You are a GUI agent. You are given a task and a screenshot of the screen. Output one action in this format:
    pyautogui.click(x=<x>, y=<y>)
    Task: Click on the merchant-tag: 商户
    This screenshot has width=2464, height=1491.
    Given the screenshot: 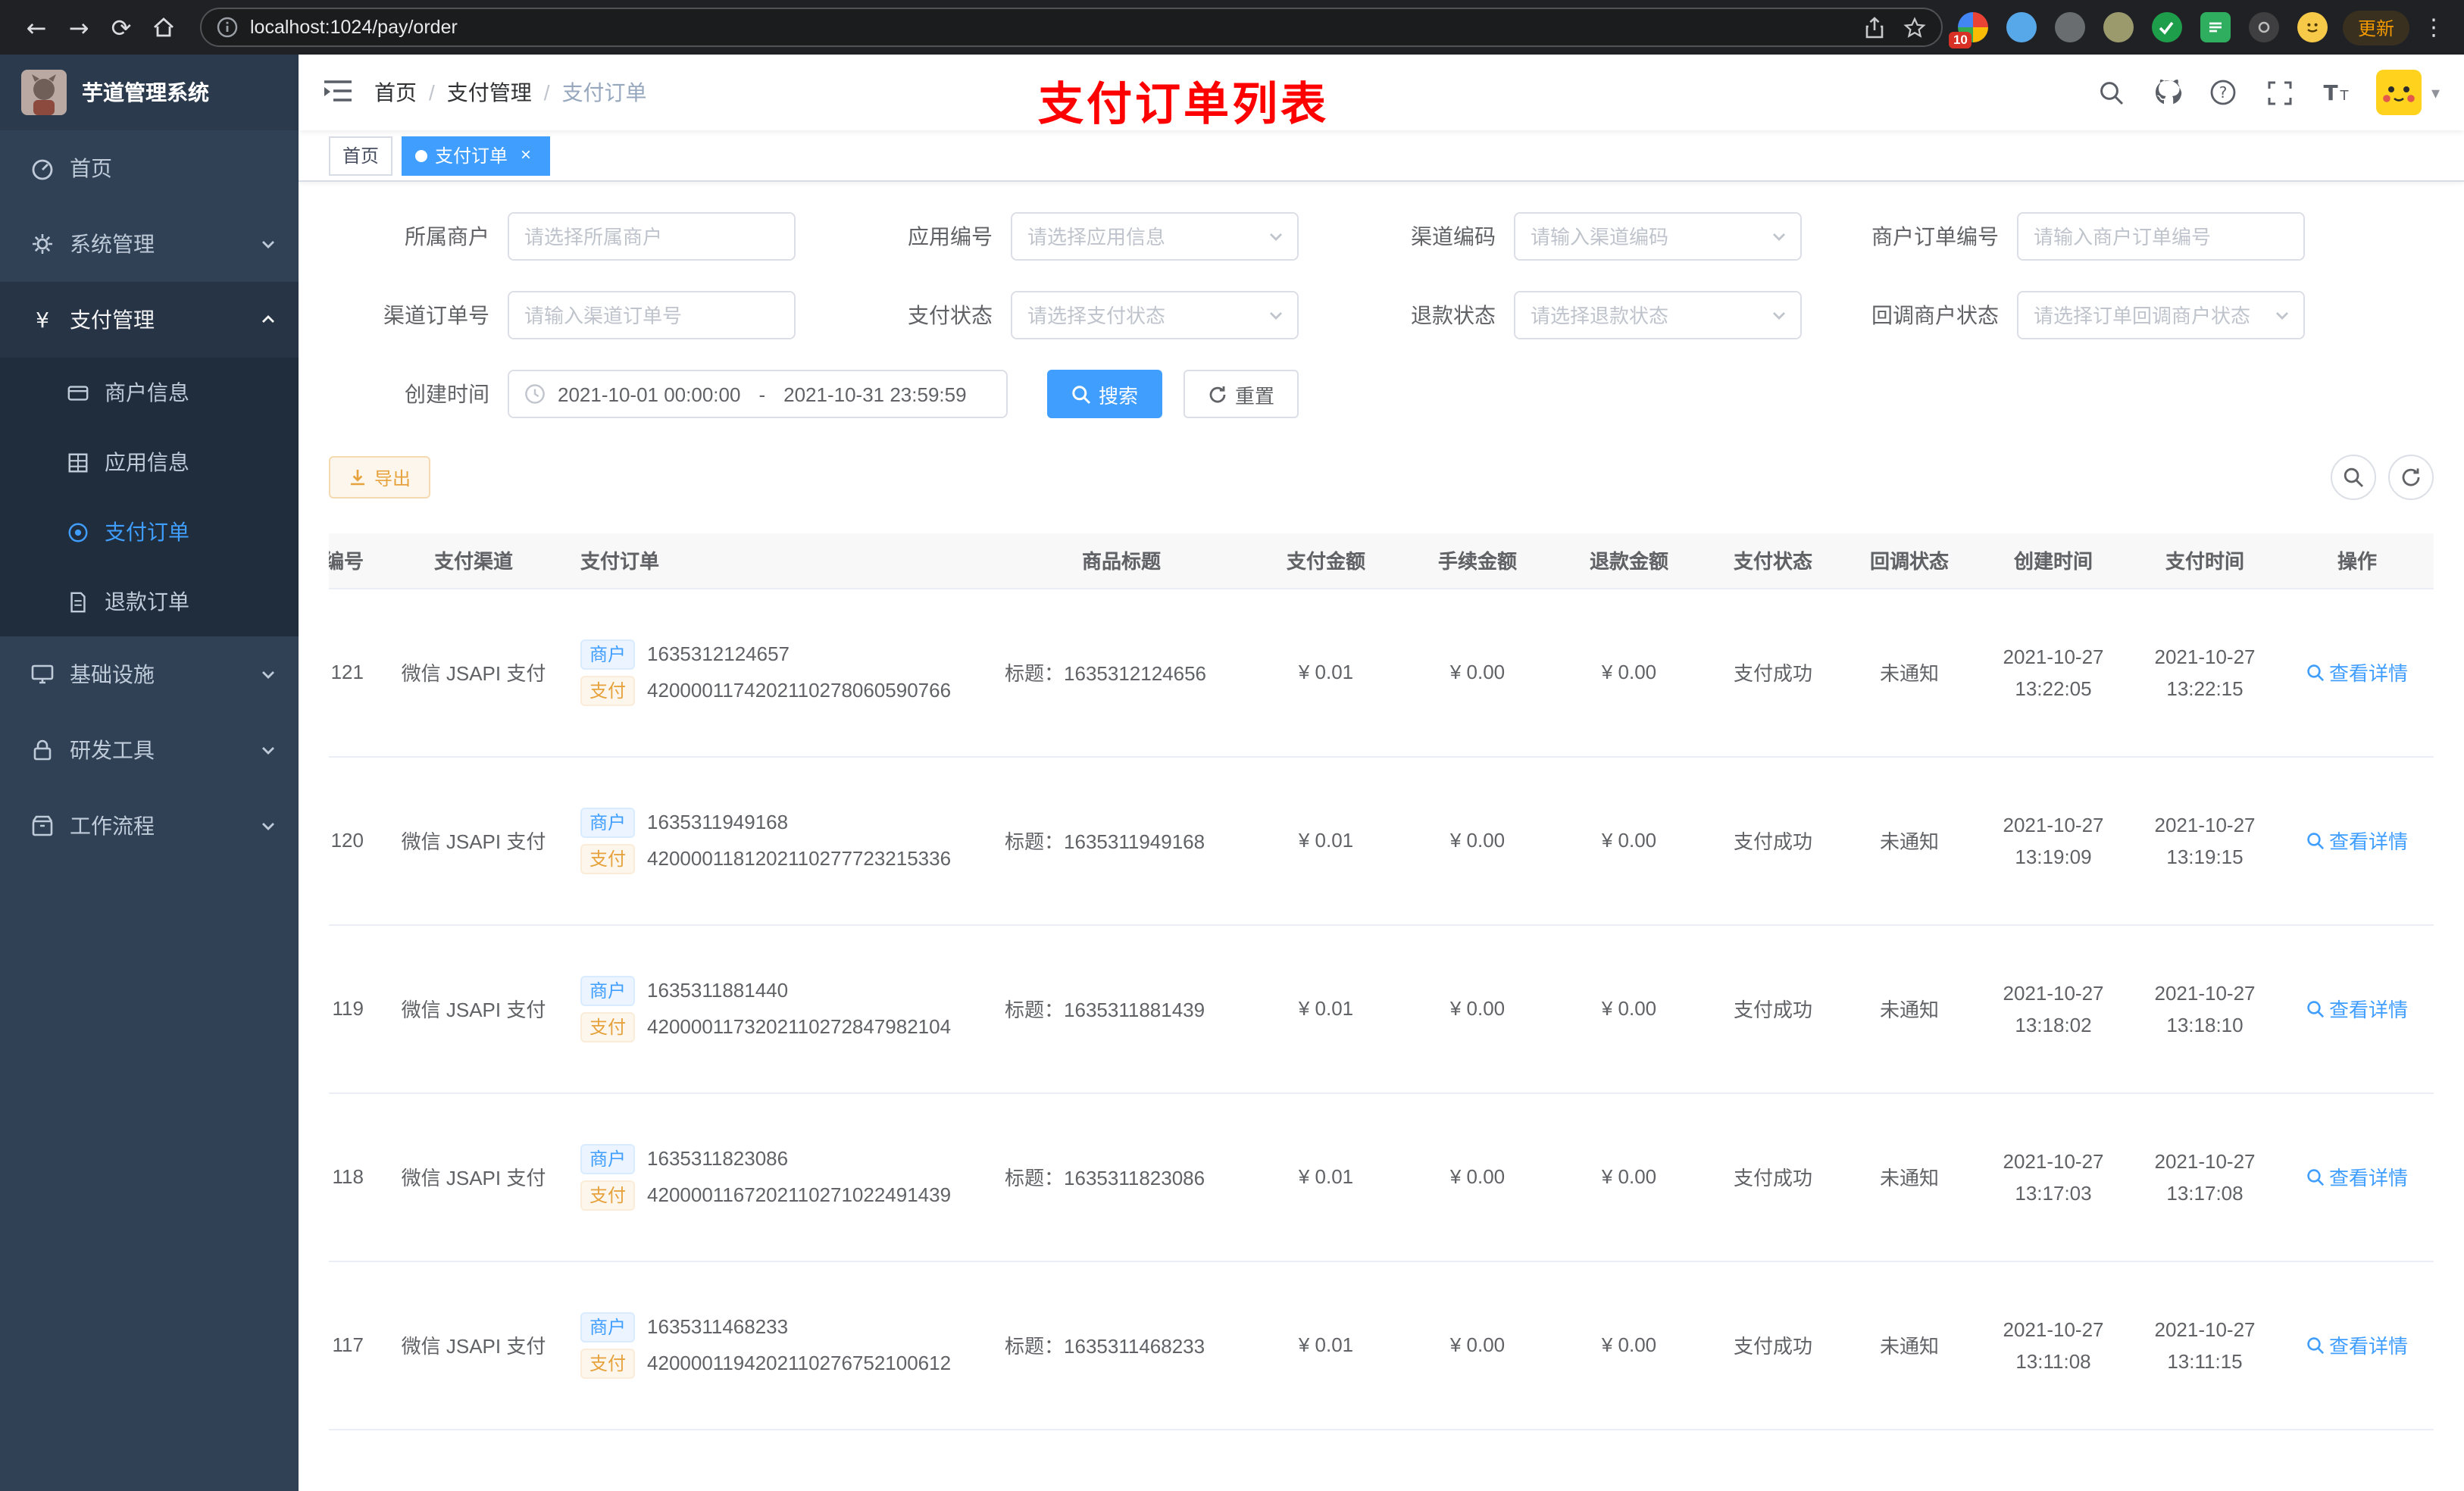 What is the action you would take?
    pyautogui.click(x=608, y=654)
    